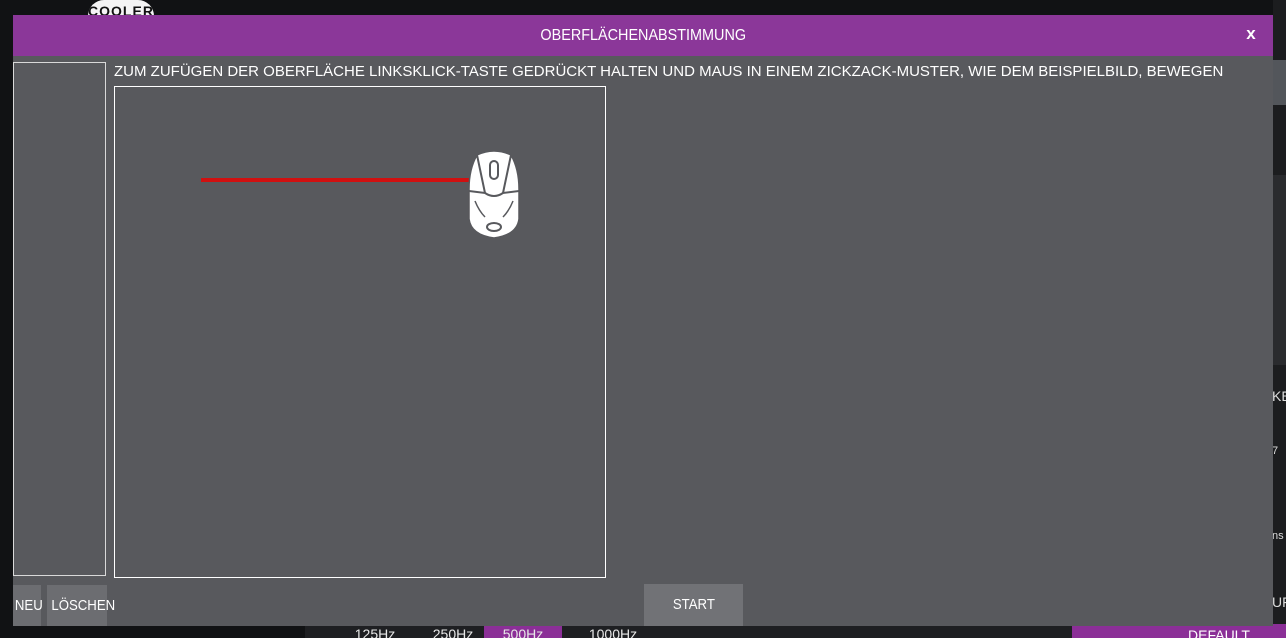 The width and height of the screenshot is (1286, 638). I want to click on background-polling-bar, so click(690, 631).